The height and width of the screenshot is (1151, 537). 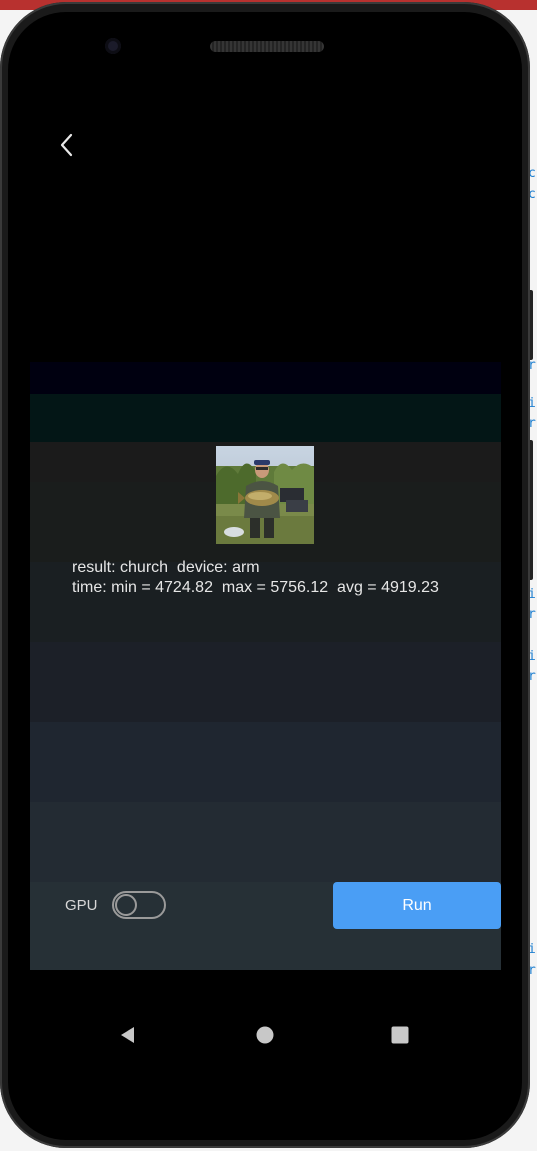 I want to click on input-image-thumbnail, so click(x=265, y=495).